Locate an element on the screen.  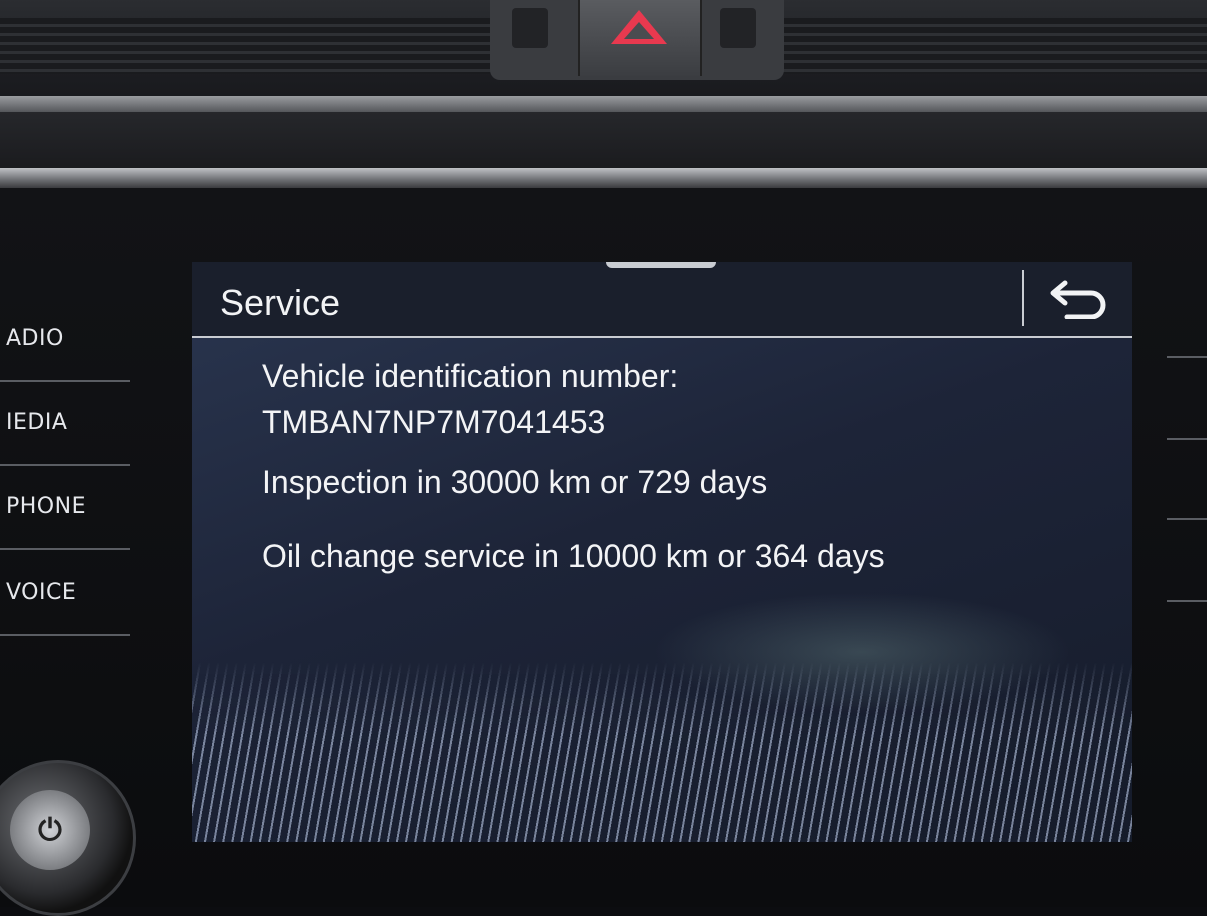
power-icon: ⏻ is located at coordinates (50, 830).